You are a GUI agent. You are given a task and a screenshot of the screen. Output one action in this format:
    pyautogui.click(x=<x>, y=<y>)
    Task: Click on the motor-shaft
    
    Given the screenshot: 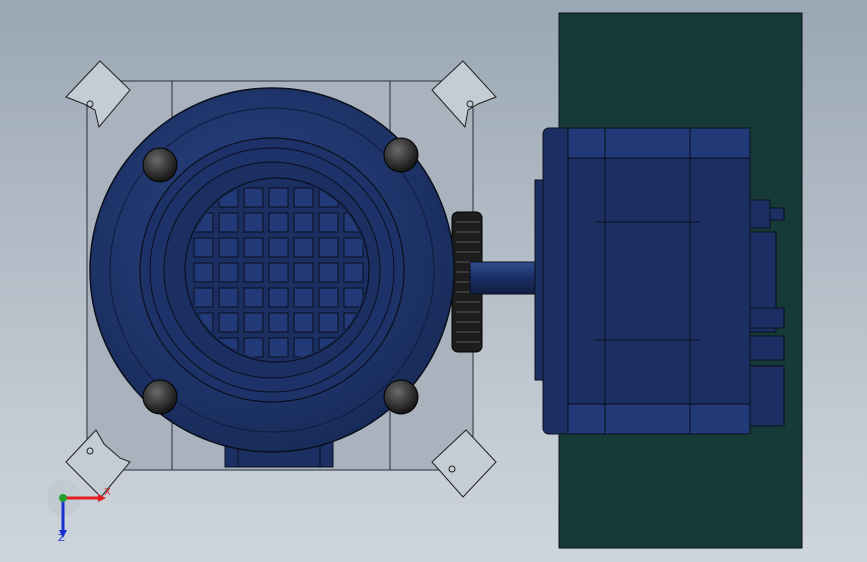 What is the action you would take?
    pyautogui.click(x=507, y=278)
    